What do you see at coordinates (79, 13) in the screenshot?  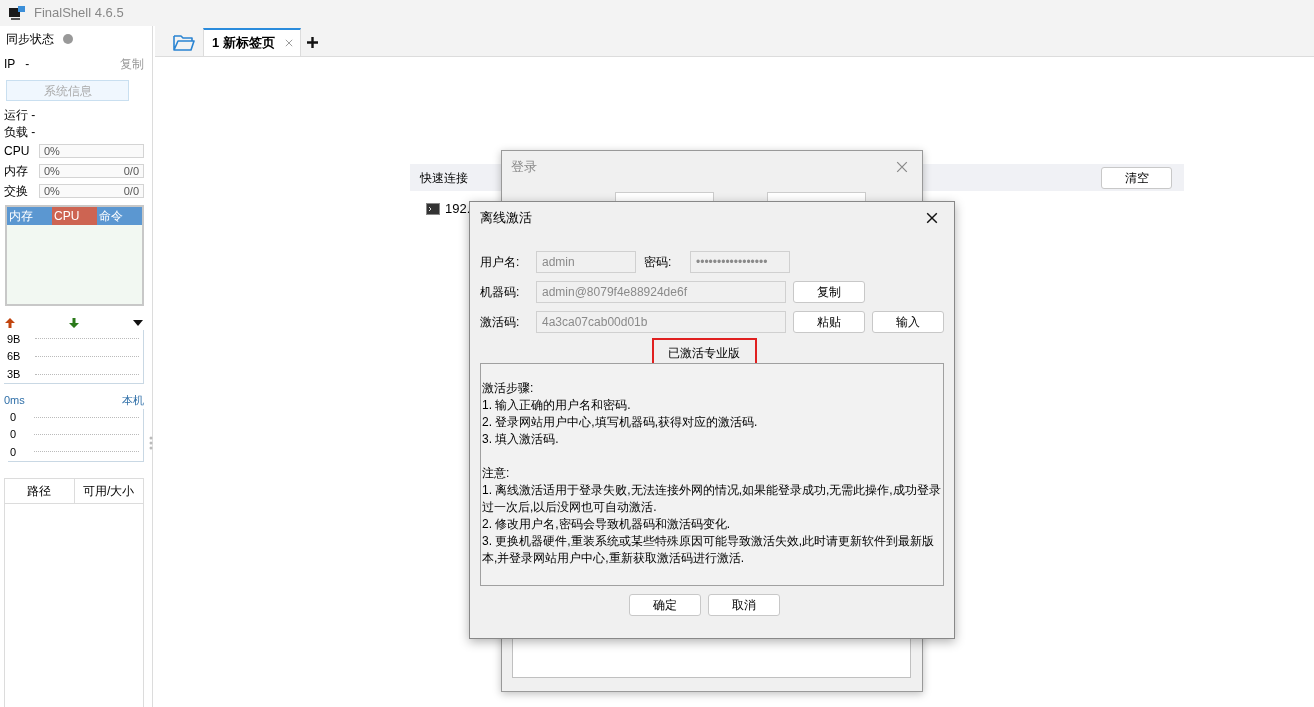 I see `window-title: FinalShell 4.6.5` at bounding box center [79, 13].